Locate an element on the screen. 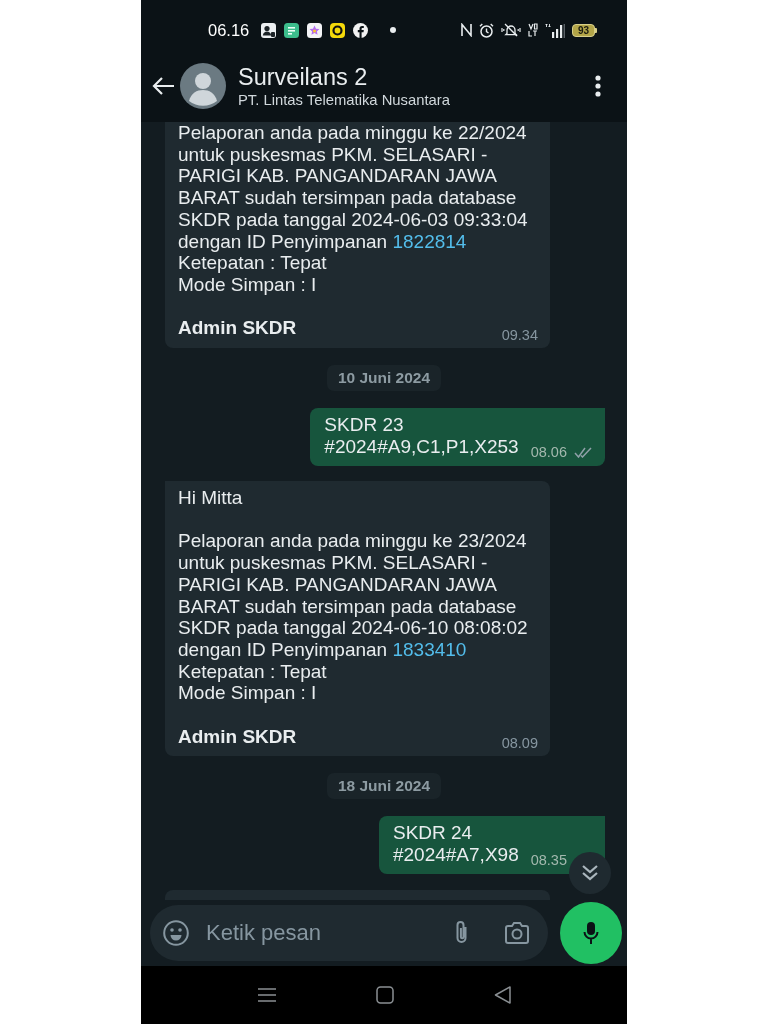  message-text: SKDR 24 #2024#A7,X98 is located at coordinates (455, 844).